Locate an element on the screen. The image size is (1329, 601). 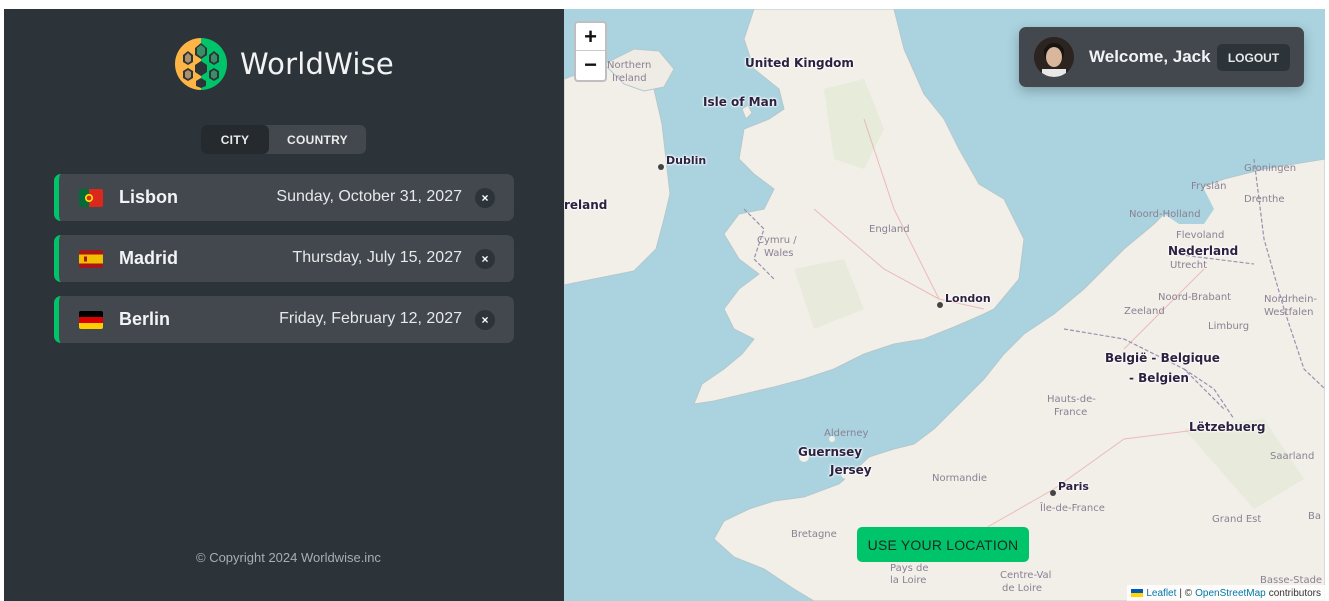
copyright: © Copyright 2024 Worldwise.inc is located at coordinates (288, 557).